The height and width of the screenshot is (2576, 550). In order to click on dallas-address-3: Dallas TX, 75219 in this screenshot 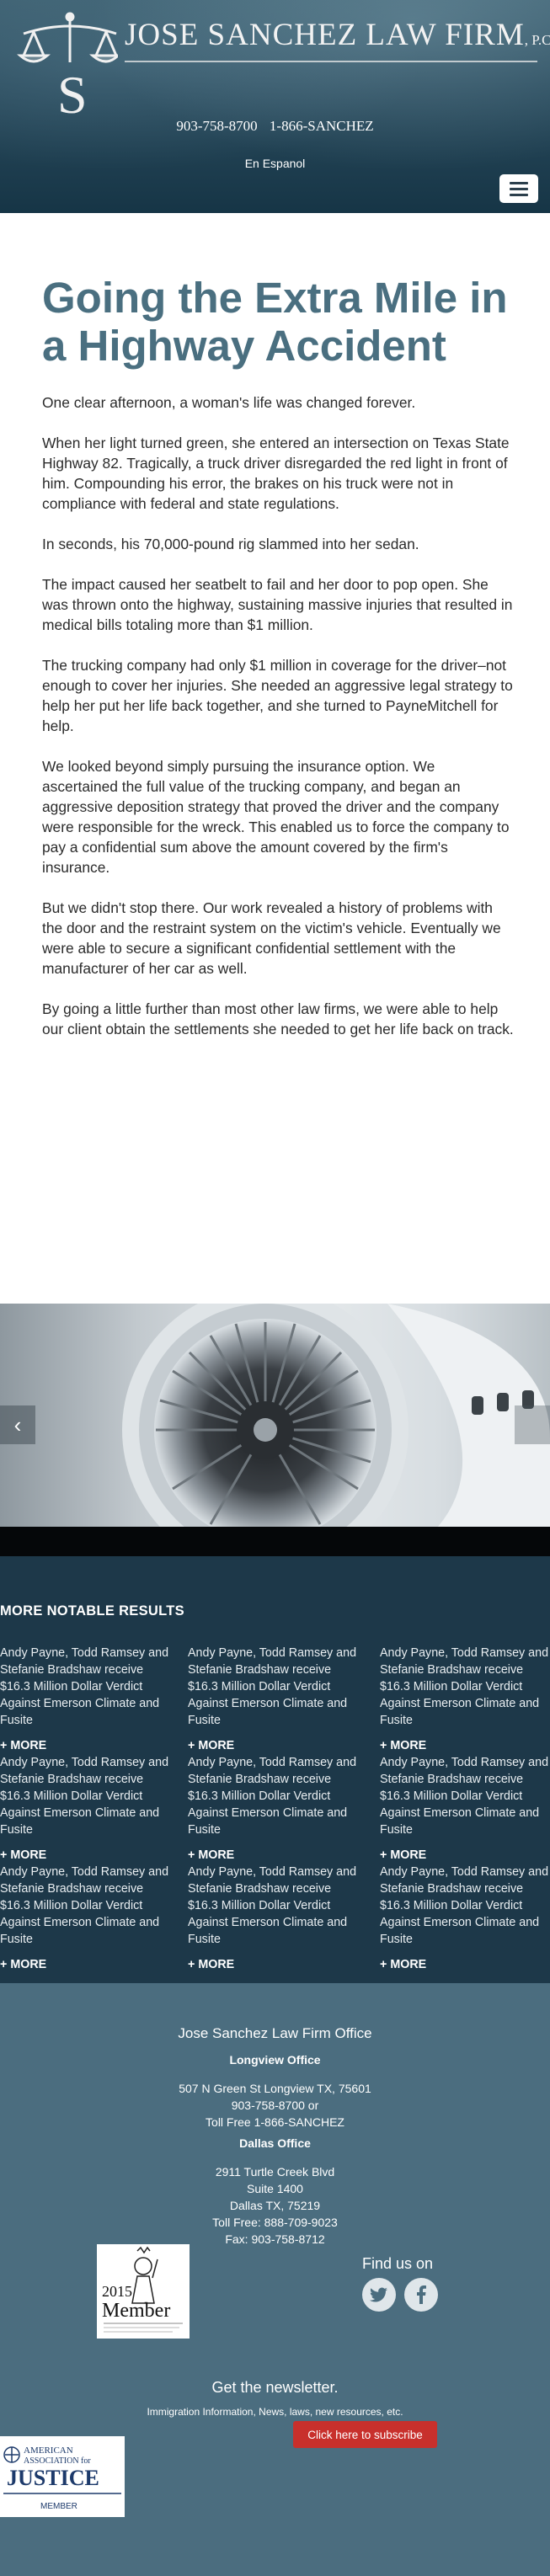, I will do `click(275, 2205)`.